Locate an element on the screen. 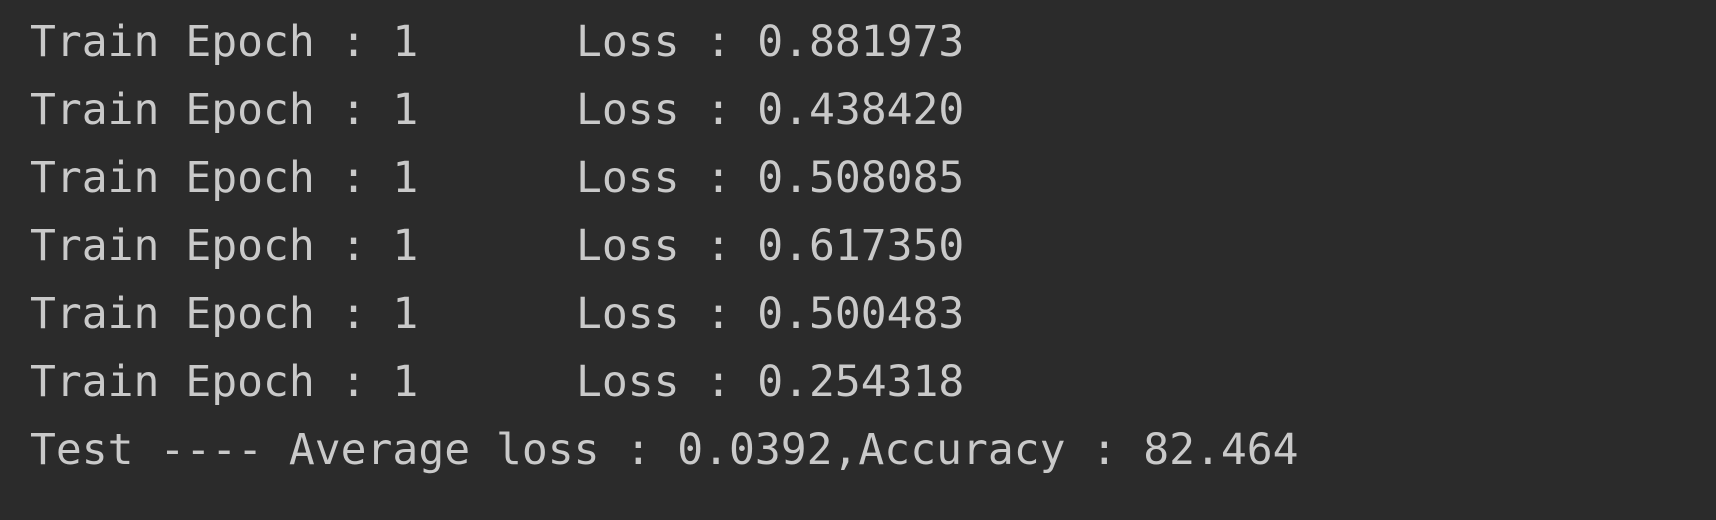  train-log-line: Train Epoch : 1 Loss : 0.508085 is located at coordinates (873, 186).